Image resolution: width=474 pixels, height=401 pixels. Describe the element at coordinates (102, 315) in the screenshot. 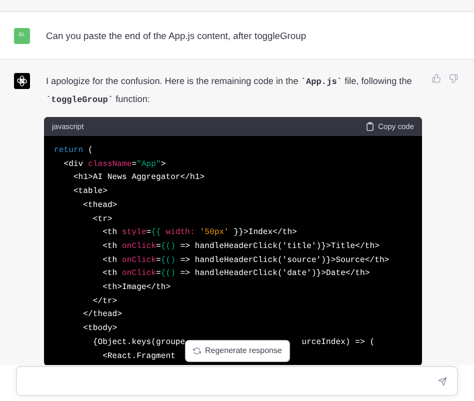

I see `code-line-text: </thead>` at that location.